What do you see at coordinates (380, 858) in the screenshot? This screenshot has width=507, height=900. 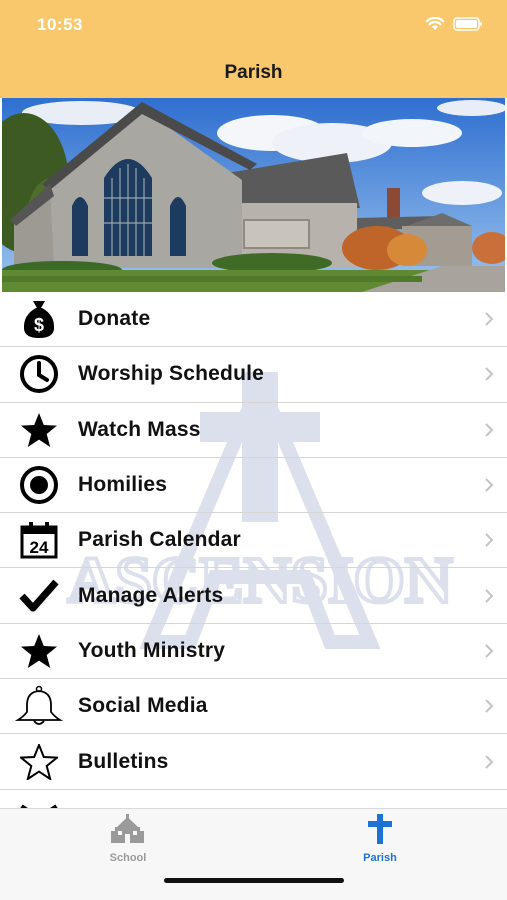 I see `tab-parish-label: Parish` at bounding box center [380, 858].